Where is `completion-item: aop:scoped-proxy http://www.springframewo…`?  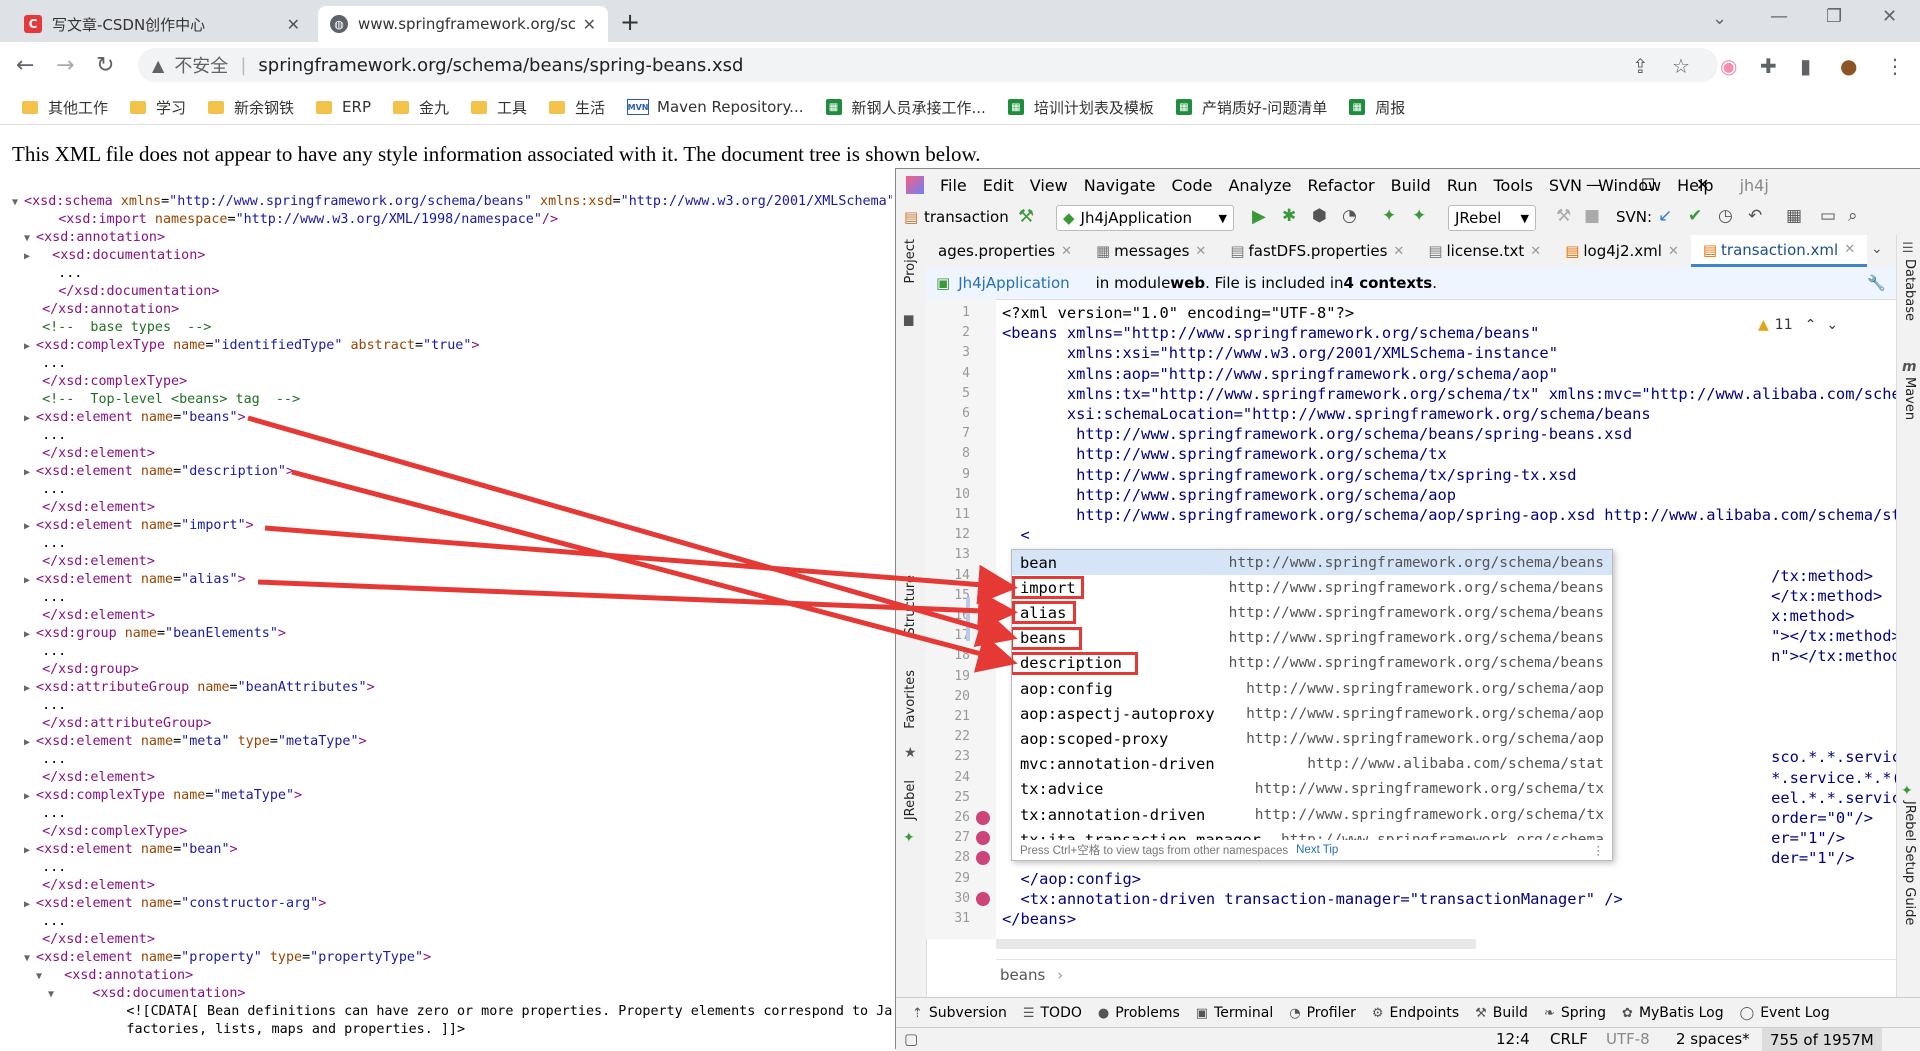 completion-item: aop:scoped-proxy http://www.springframewo… is located at coordinates (1312, 738).